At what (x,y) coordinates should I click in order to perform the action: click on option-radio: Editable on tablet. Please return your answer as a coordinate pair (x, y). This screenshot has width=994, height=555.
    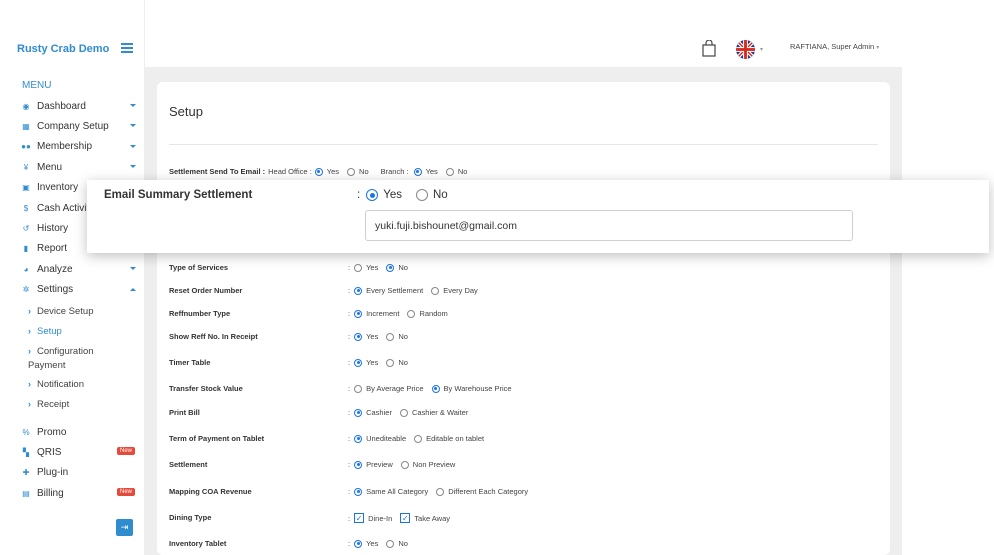
    Looking at the image, I should click on (449, 438).